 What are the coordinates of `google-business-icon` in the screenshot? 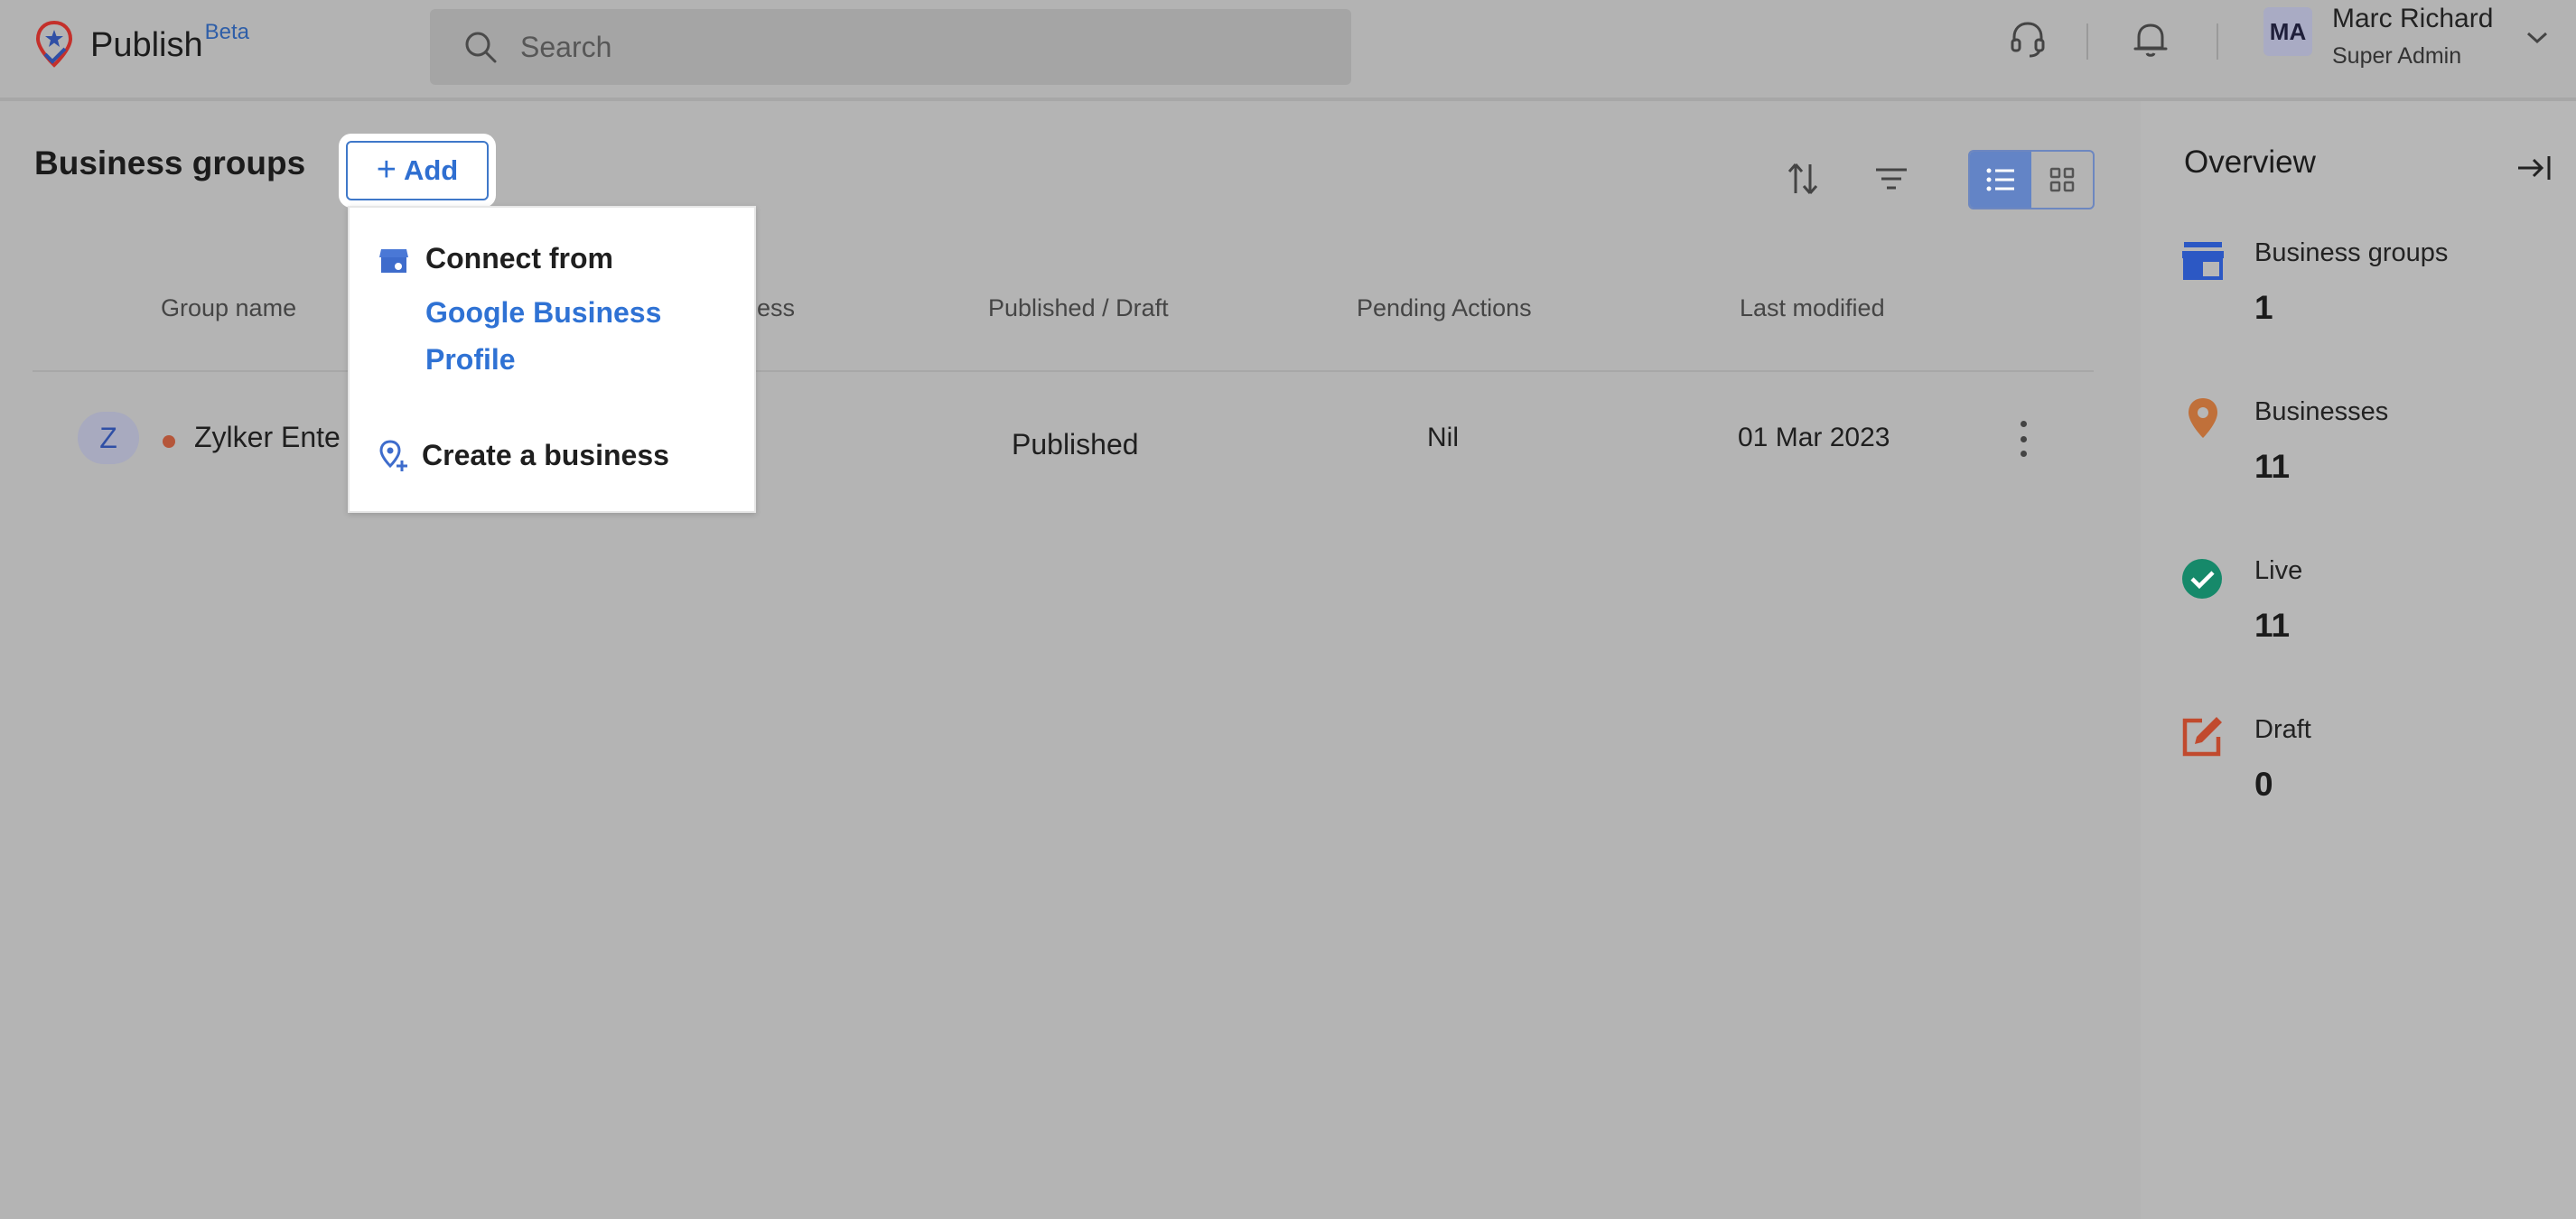 It's located at (394, 261).